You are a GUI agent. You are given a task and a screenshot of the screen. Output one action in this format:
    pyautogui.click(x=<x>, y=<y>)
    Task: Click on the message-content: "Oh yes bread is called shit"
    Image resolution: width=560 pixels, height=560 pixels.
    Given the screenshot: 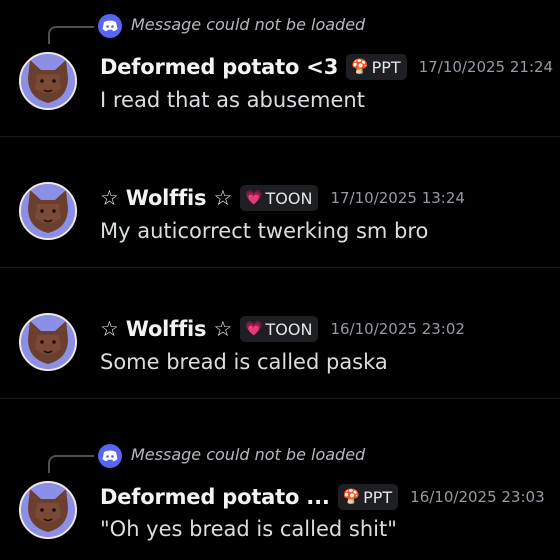 What is the action you would take?
    pyautogui.click(x=248, y=529)
    